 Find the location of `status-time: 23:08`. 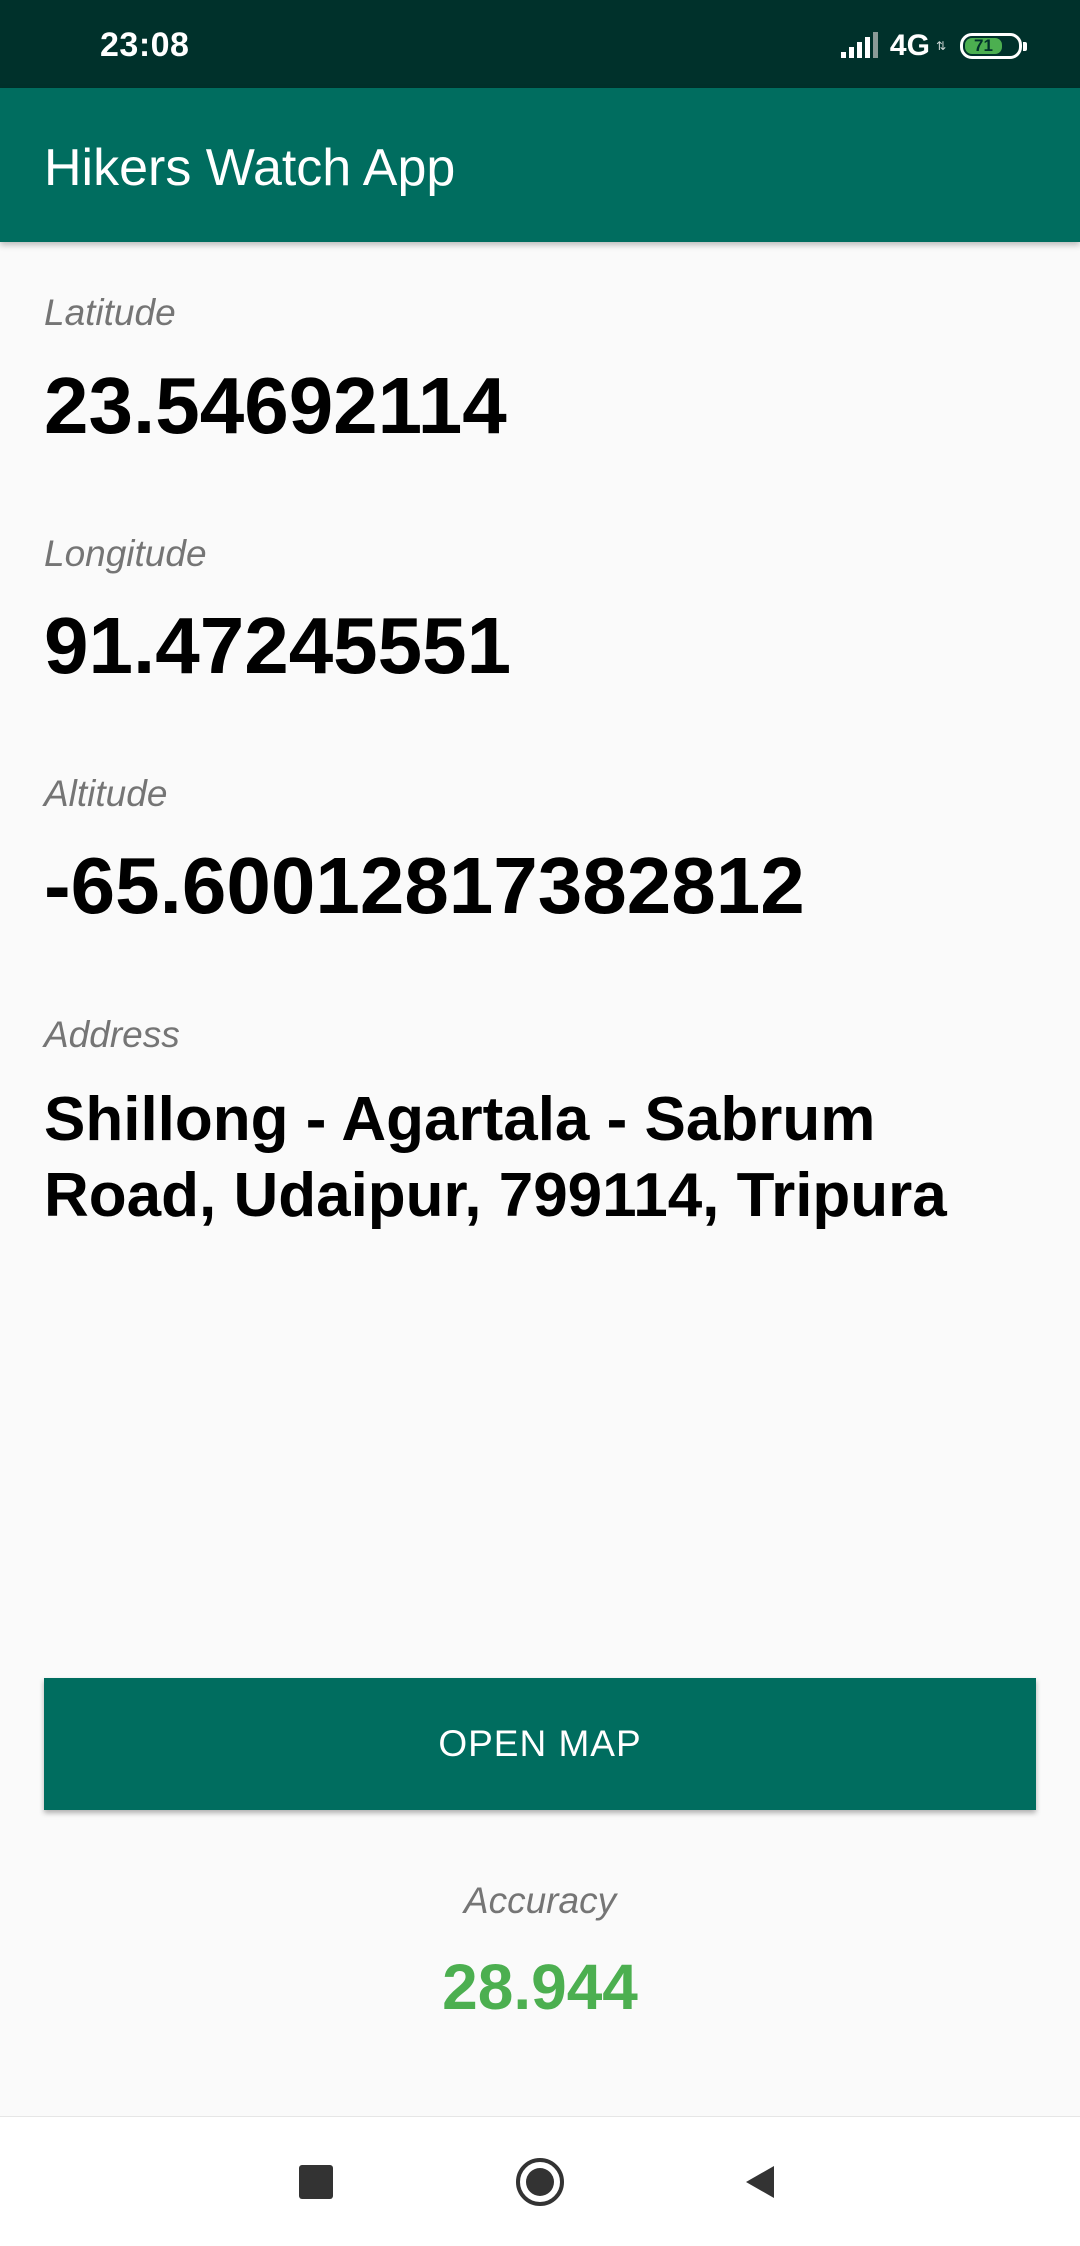

status-time: 23:08 is located at coordinates (145, 45).